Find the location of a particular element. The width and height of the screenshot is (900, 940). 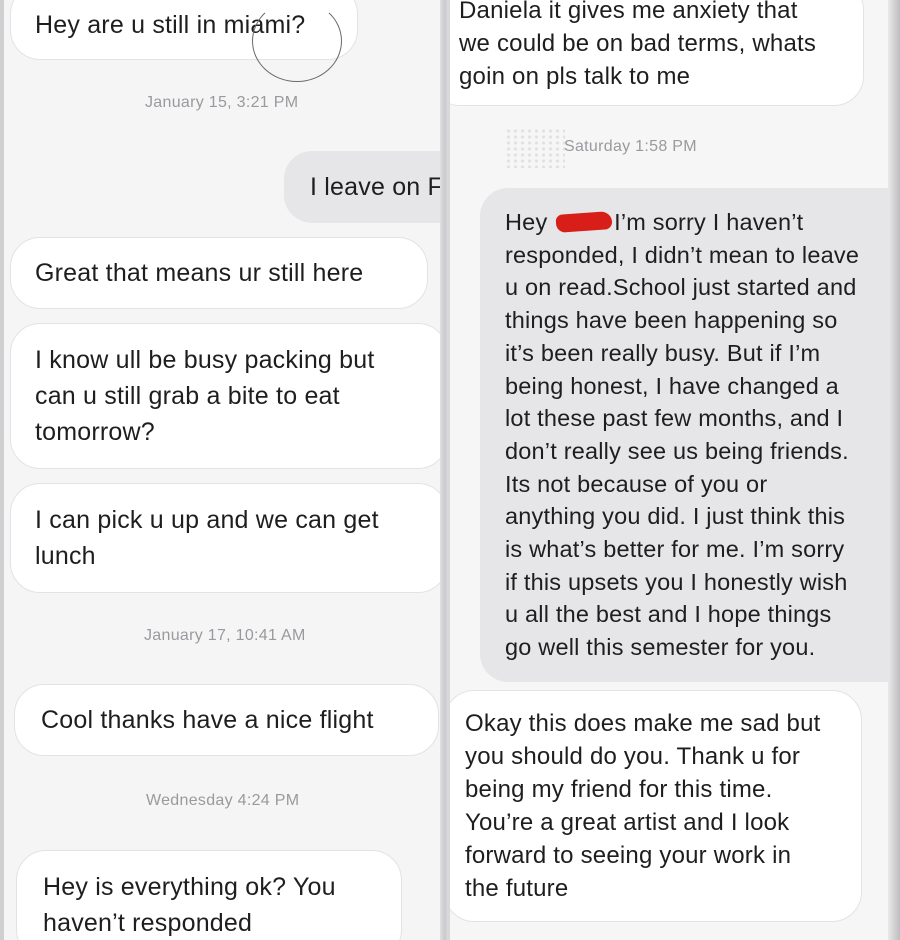

timestamp-saturday: Saturday 1:58 PM is located at coordinates (630, 146).